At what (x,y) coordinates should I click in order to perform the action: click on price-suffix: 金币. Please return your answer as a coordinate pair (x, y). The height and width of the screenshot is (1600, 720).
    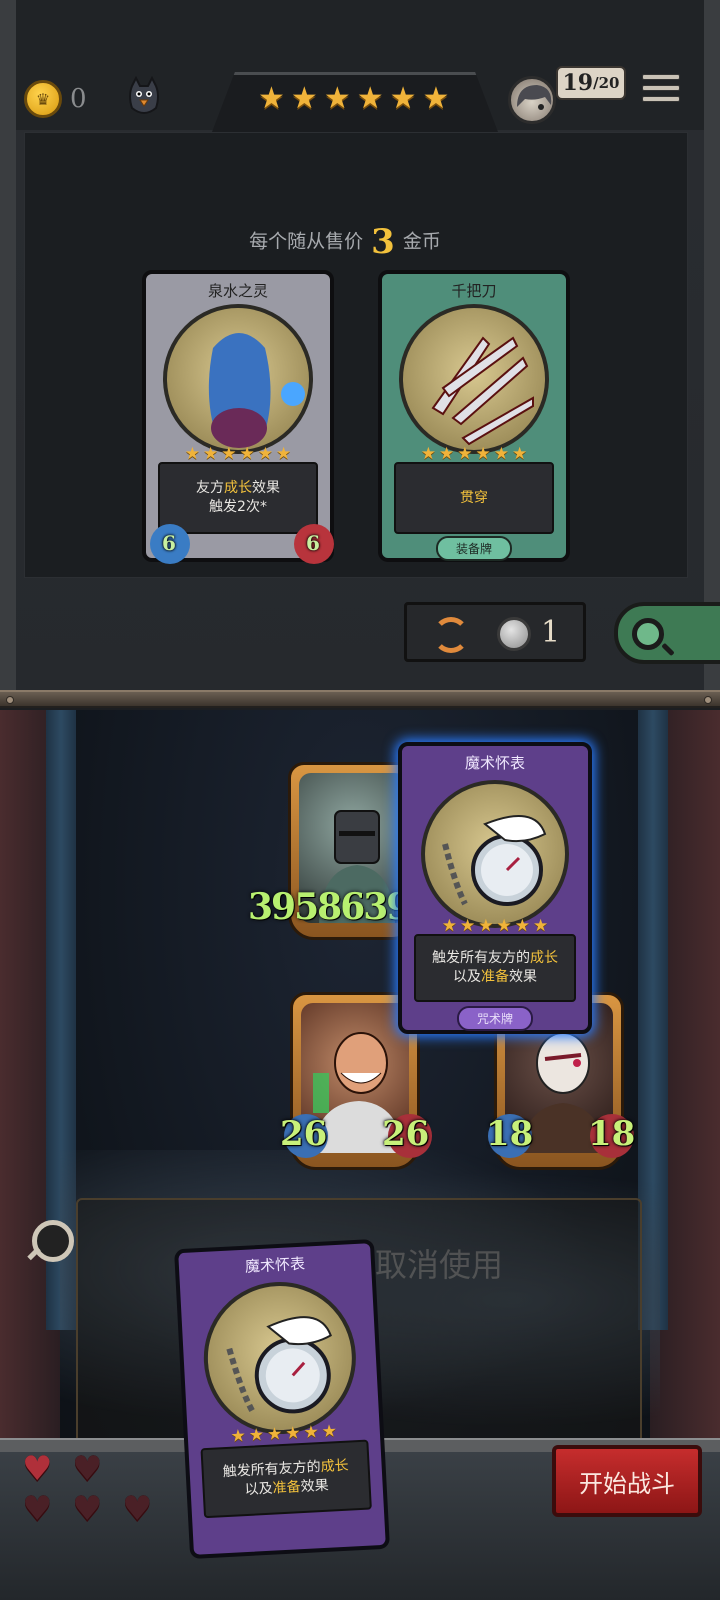
    Looking at the image, I should click on (421, 241).